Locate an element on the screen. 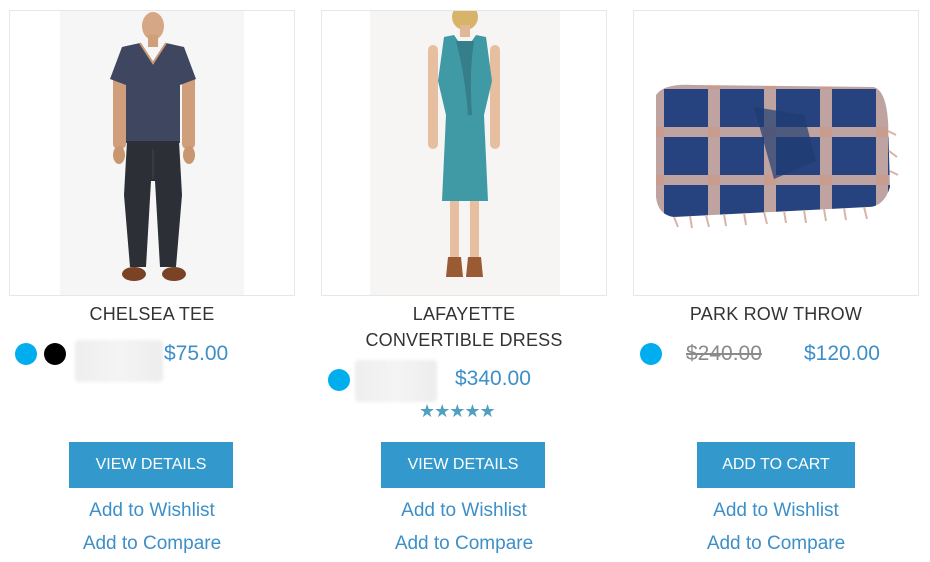  product-name: PARK ROW THROW is located at coordinates (776, 314).